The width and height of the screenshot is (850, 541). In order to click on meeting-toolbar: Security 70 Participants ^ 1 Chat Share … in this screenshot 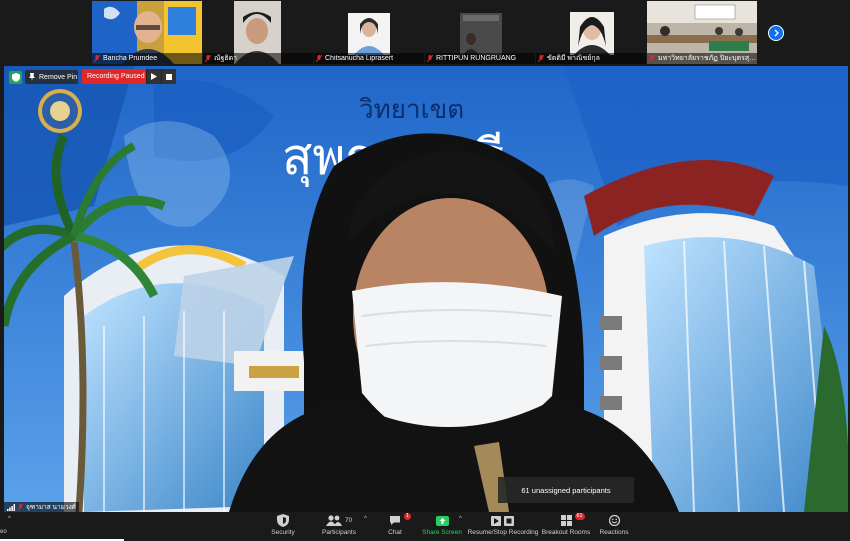, I will do `click(425, 526)`.